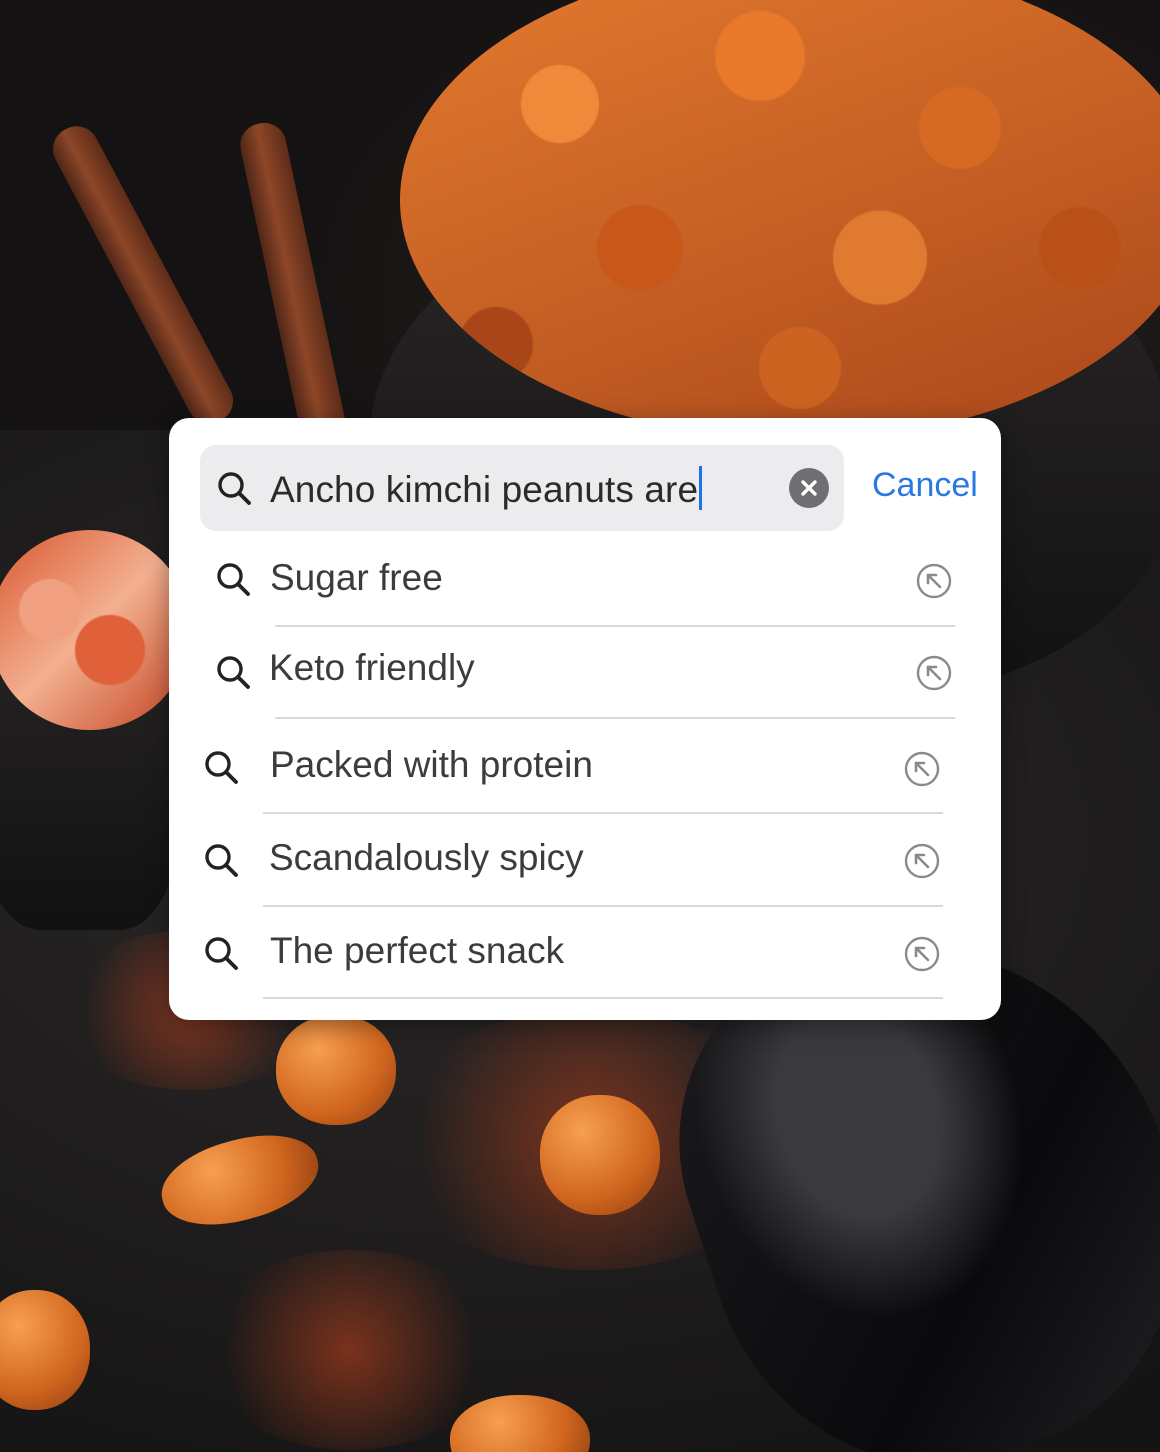  Describe the element at coordinates (701, 488) in the screenshot. I see `text-caret` at that location.